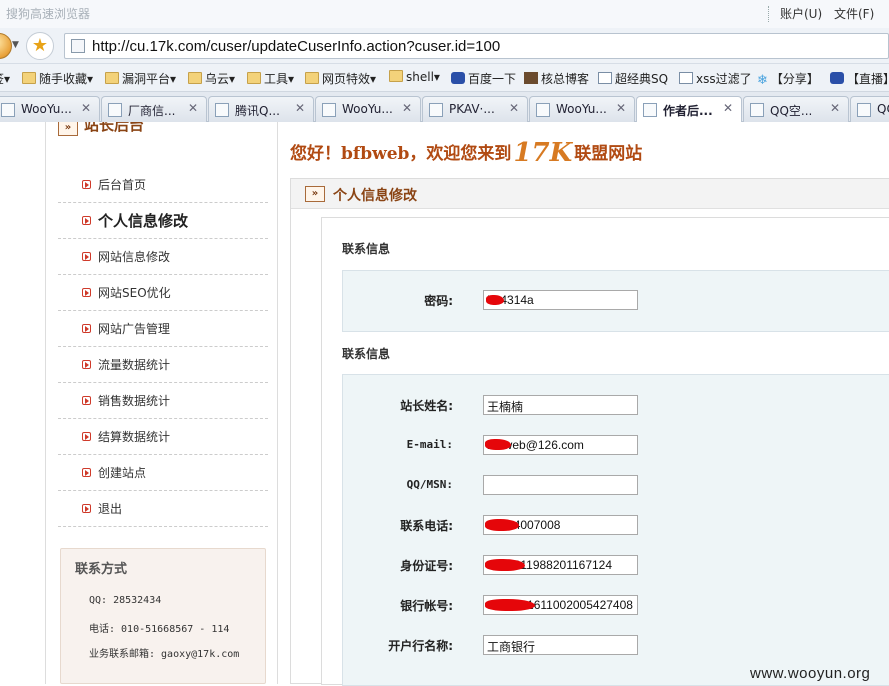 The image size is (889, 686). What do you see at coordinates (854, 13) in the screenshot?
I see `menu-file: 文件(F)` at bounding box center [854, 13].